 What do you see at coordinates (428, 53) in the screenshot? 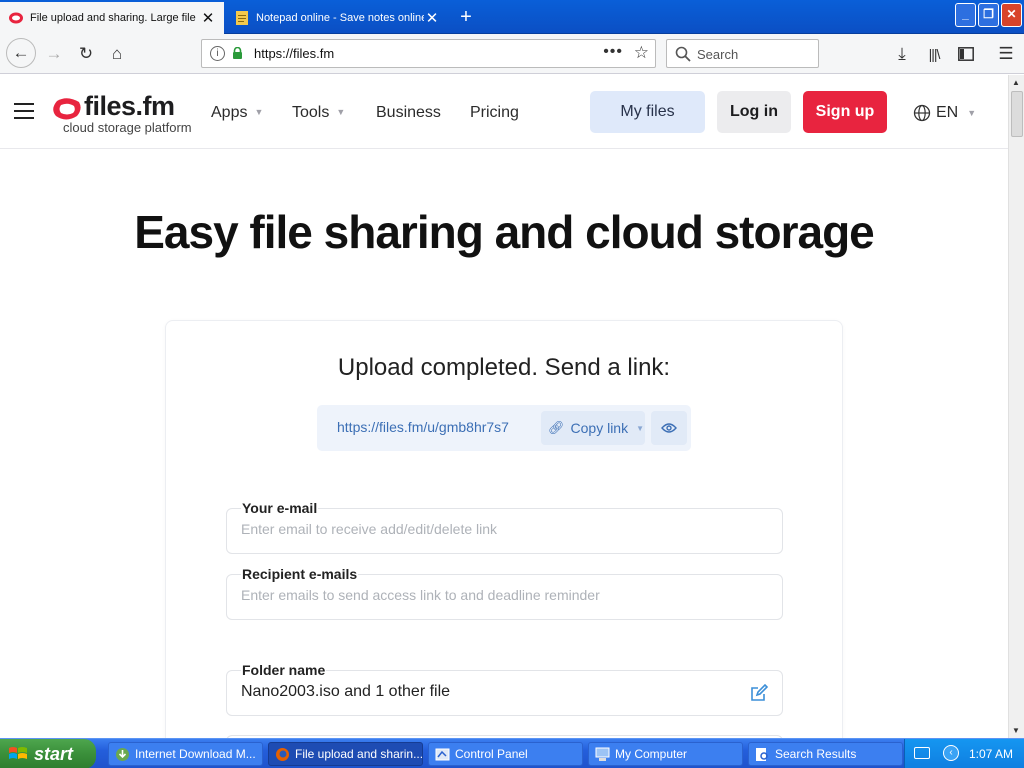
I see `address-bar: i https://files.fm ••• ☆` at bounding box center [428, 53].